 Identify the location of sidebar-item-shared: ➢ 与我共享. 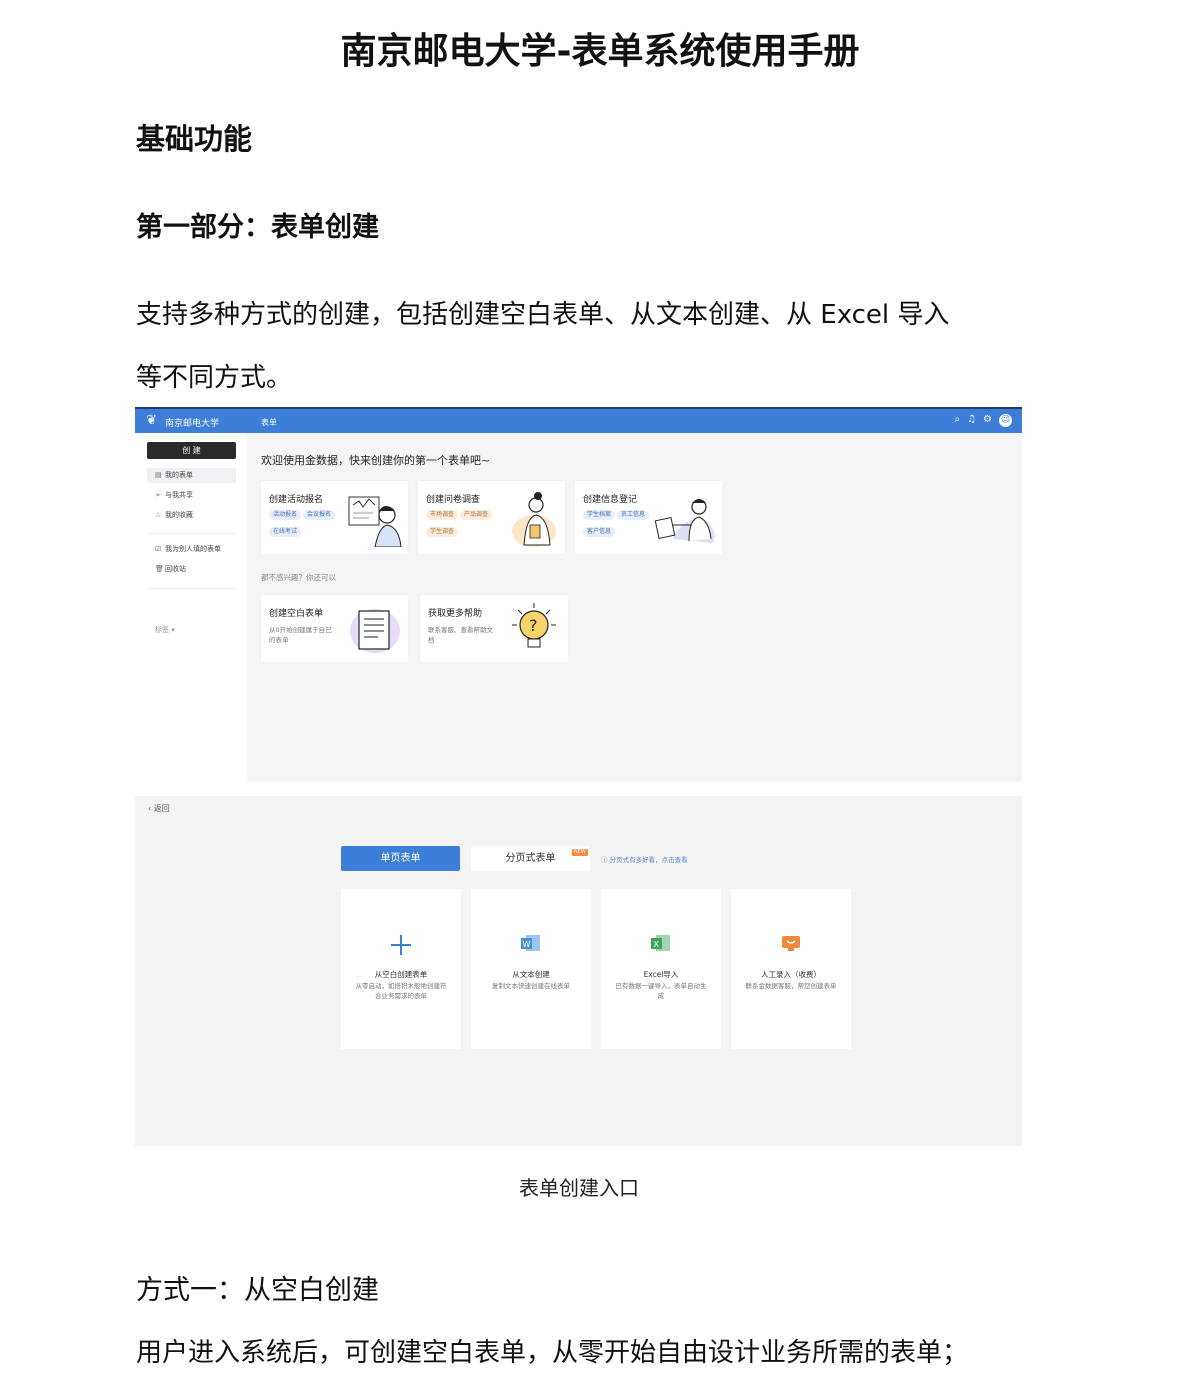
(191, 495).